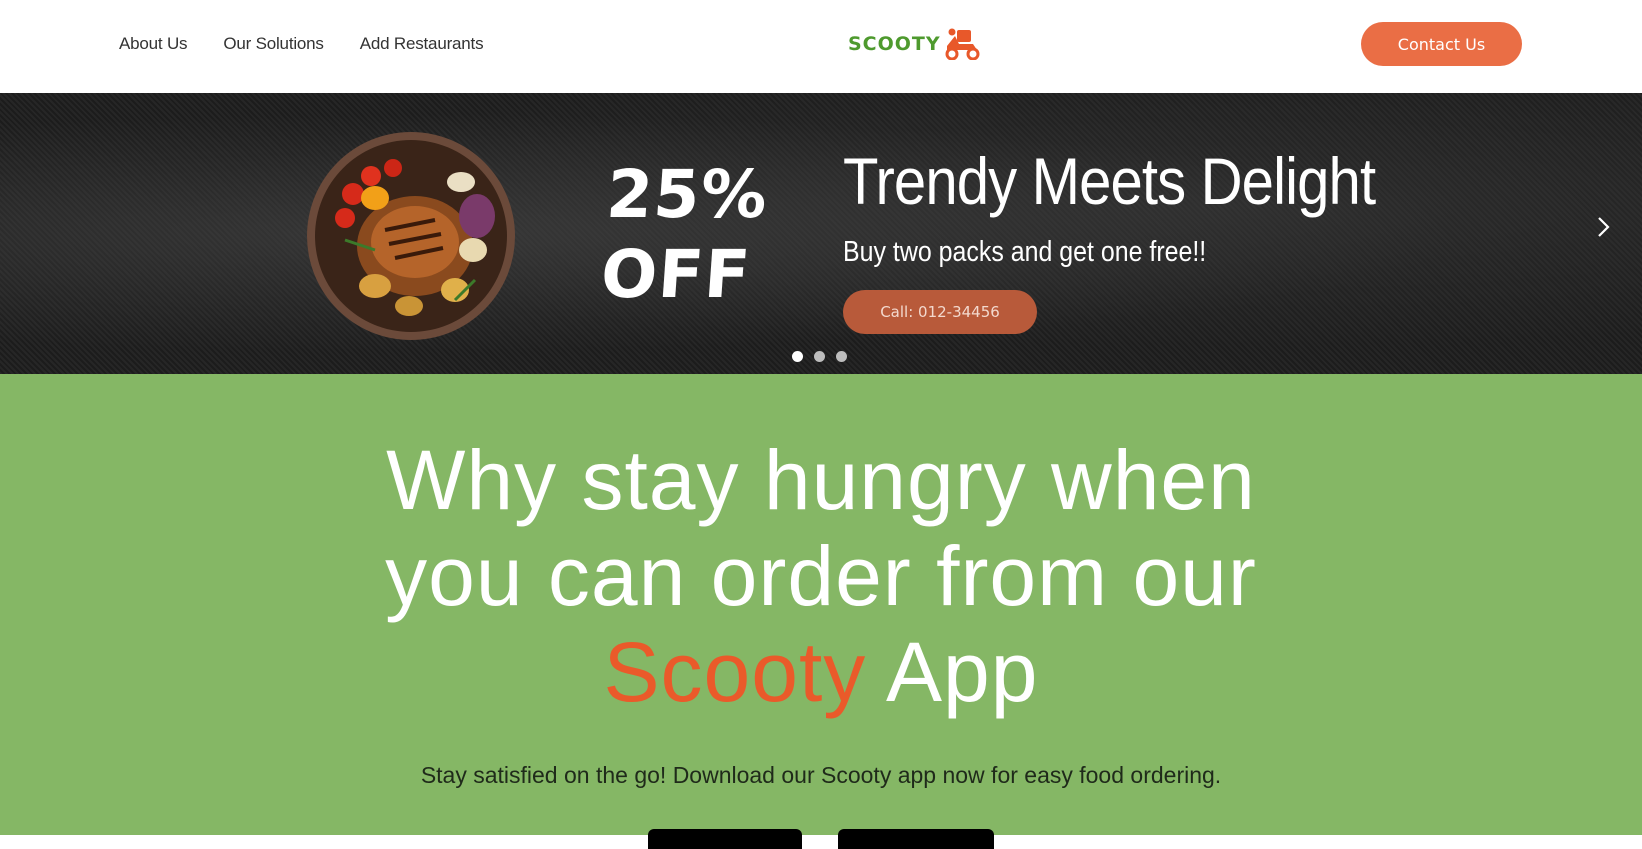 The width and height of the screenshot is (1642, 849). I want to click on hero-line-3-rest: App, so click(952, 672).